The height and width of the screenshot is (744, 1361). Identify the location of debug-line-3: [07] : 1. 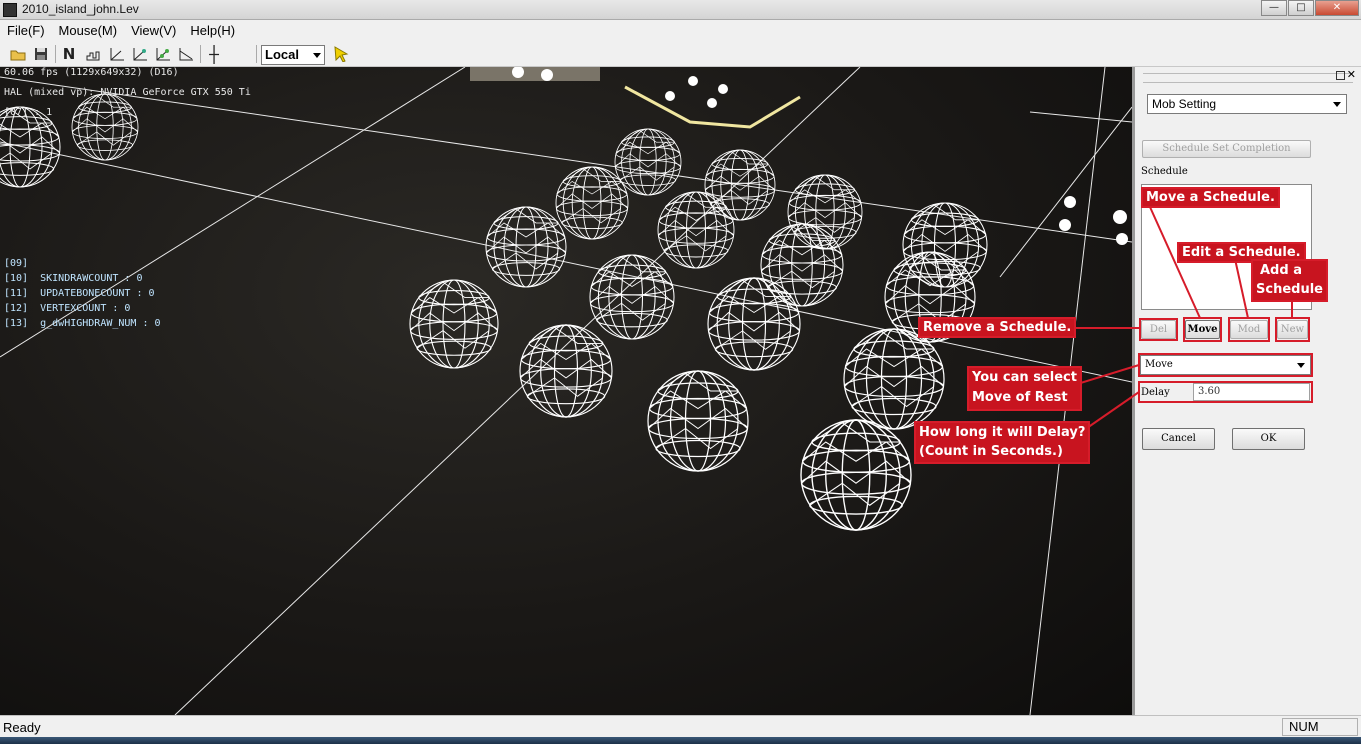
(28, 112).